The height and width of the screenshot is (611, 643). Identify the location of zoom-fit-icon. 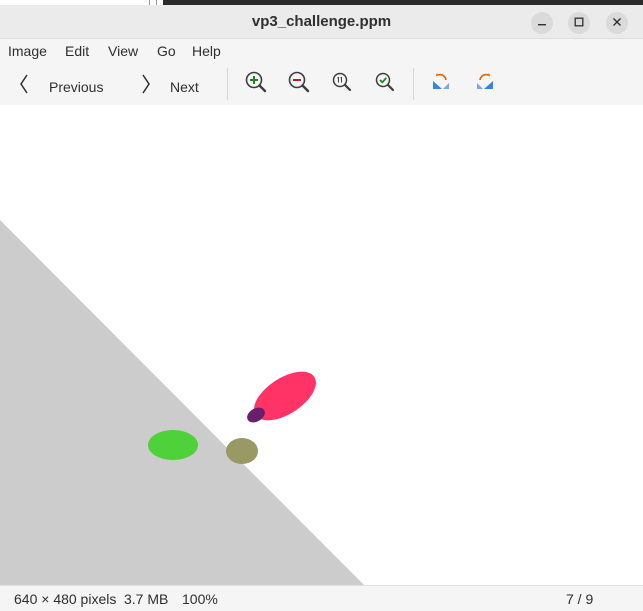
(385, 84).